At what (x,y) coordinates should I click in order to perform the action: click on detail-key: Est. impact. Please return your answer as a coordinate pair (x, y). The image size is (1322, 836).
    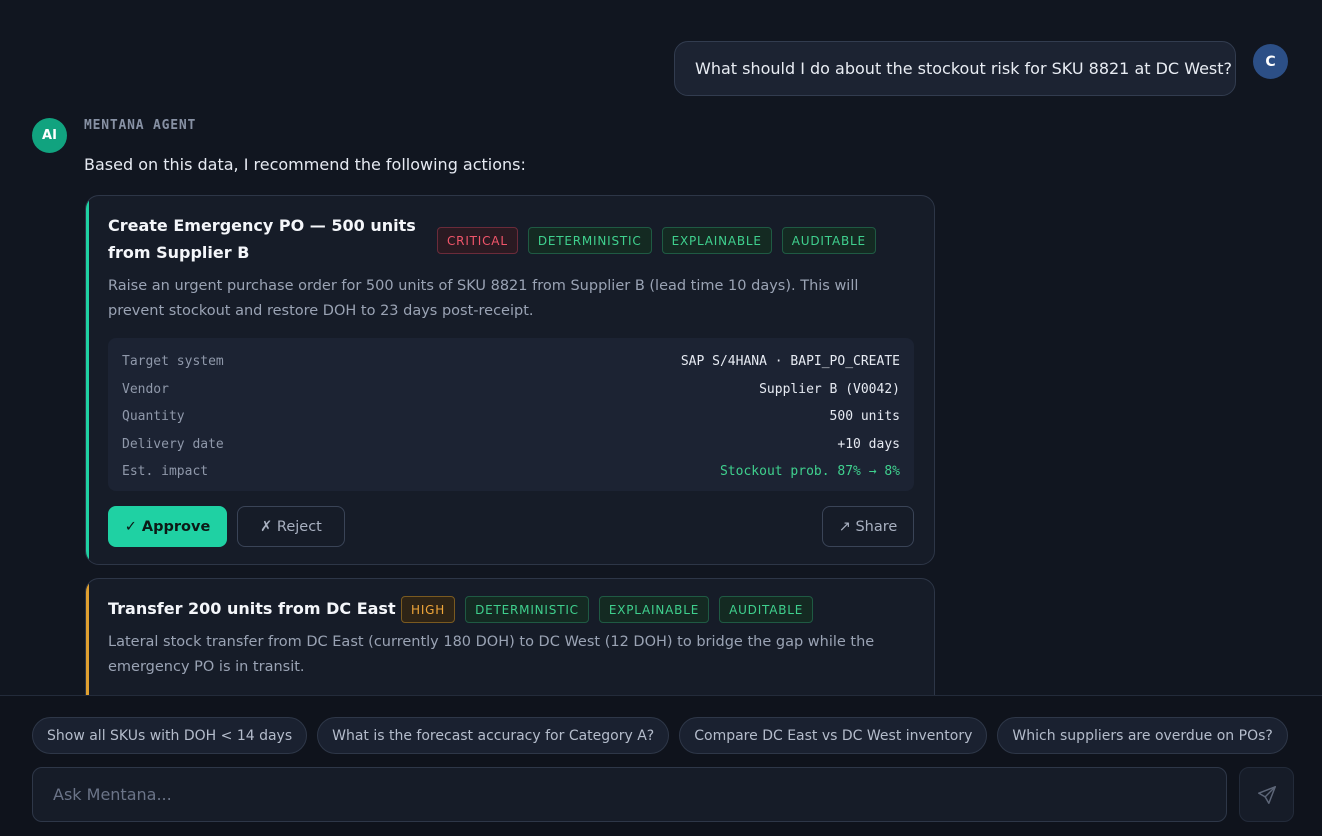
    Looking at the image, I should click on (165, 472).